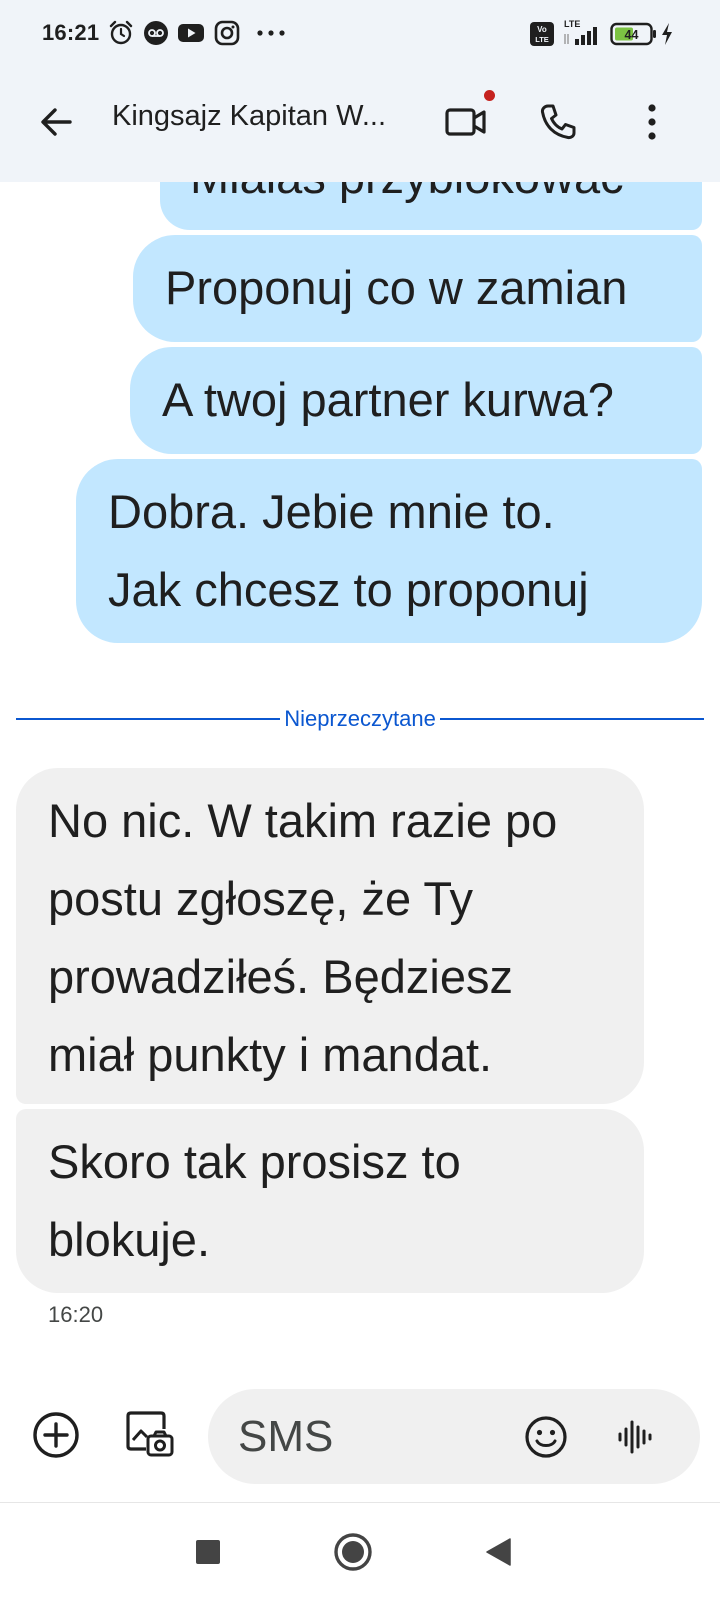 This screenshot has width=720, height=1600. What do you see at coordinates (489, 95) in the screenshot?
I see `video-call-badge` at bounding box center [489, 95].